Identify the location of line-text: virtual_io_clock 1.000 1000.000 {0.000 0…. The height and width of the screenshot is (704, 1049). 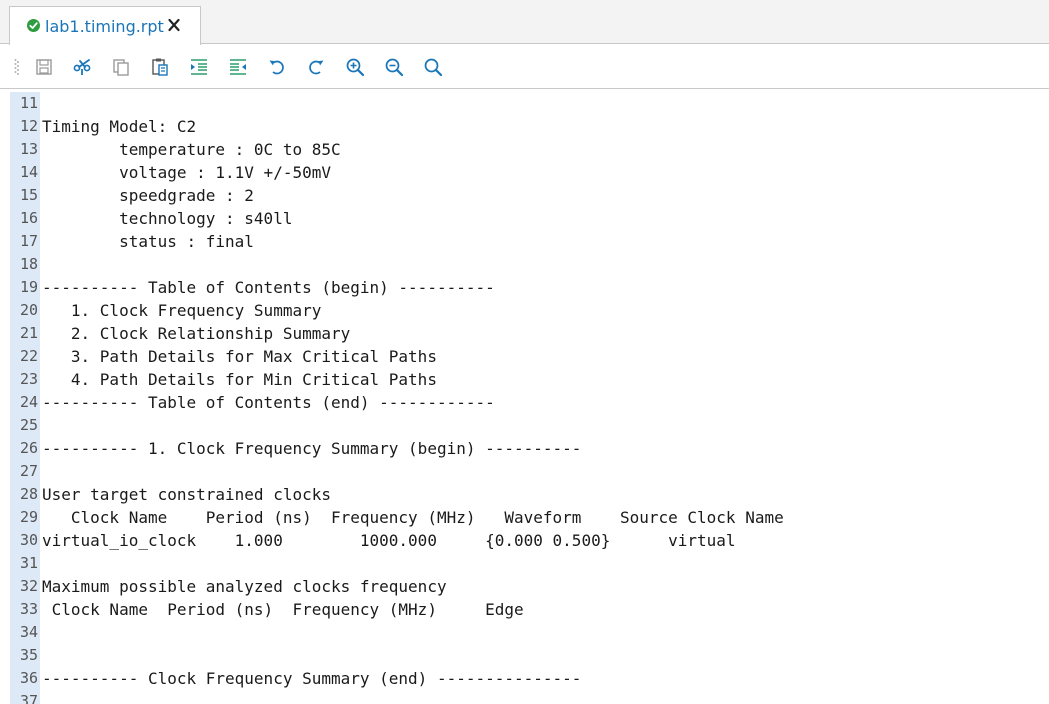
(389, 540).